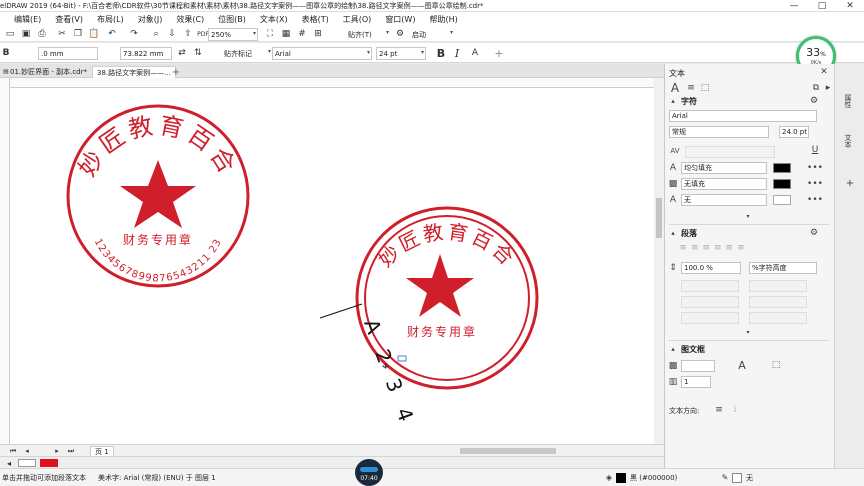  What do you see at coordinates (432, 34) in the screenshot?
I see `launch-dropdown: 启动 ▾` at bounding box center [432, 34].